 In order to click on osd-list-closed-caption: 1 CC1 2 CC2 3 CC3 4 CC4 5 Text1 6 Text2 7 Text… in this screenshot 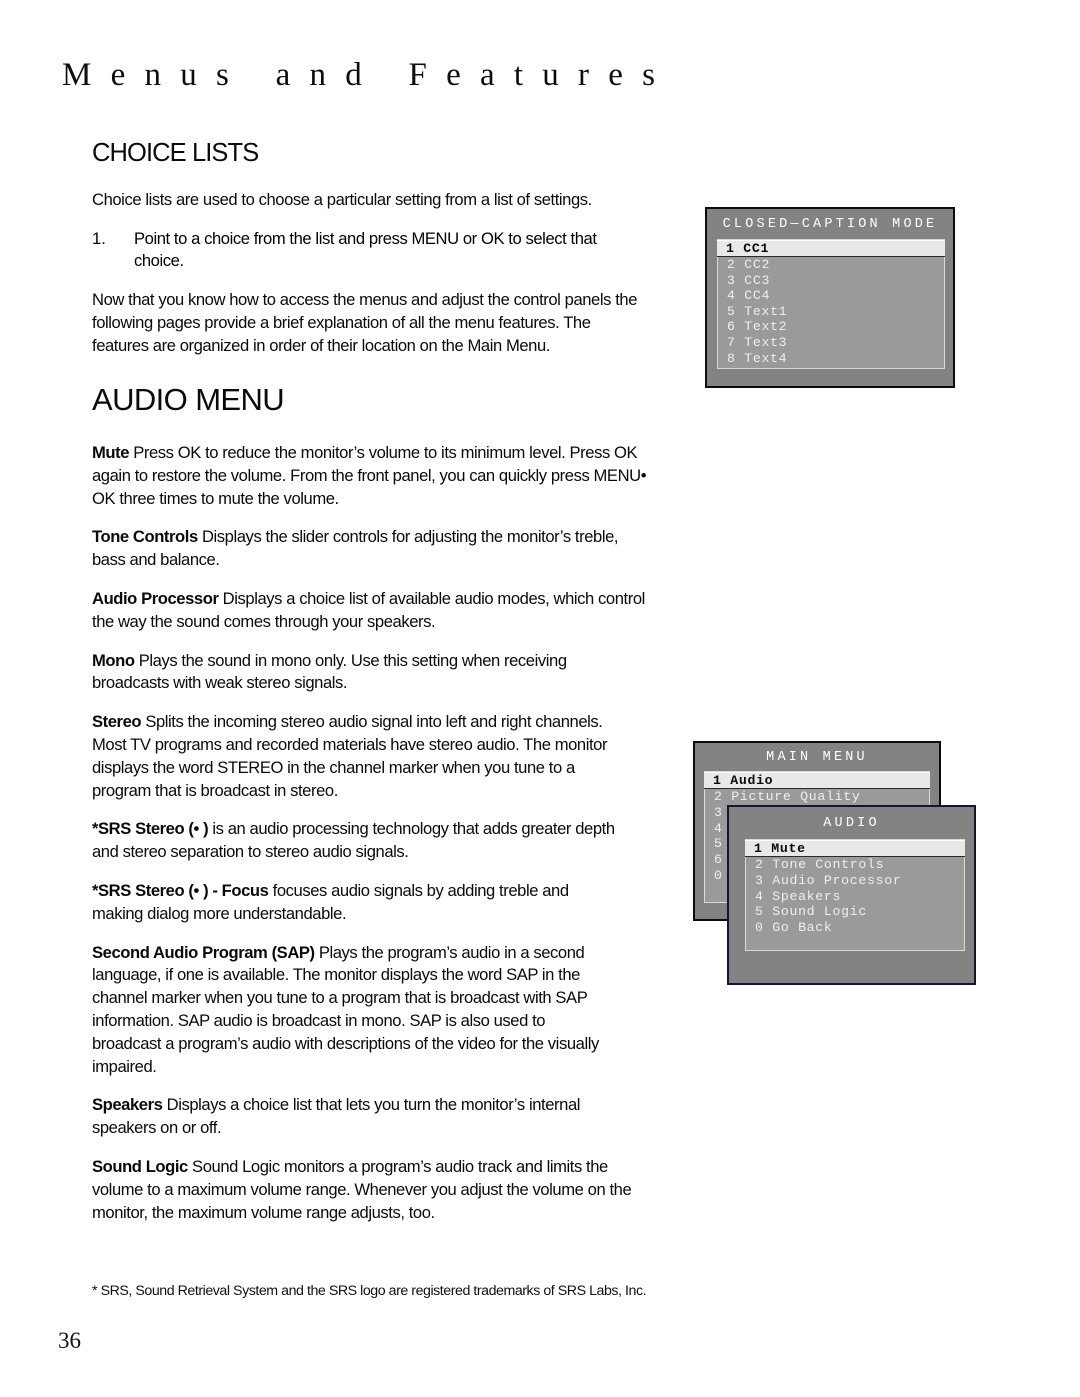, I will do `click(831, 304)`.